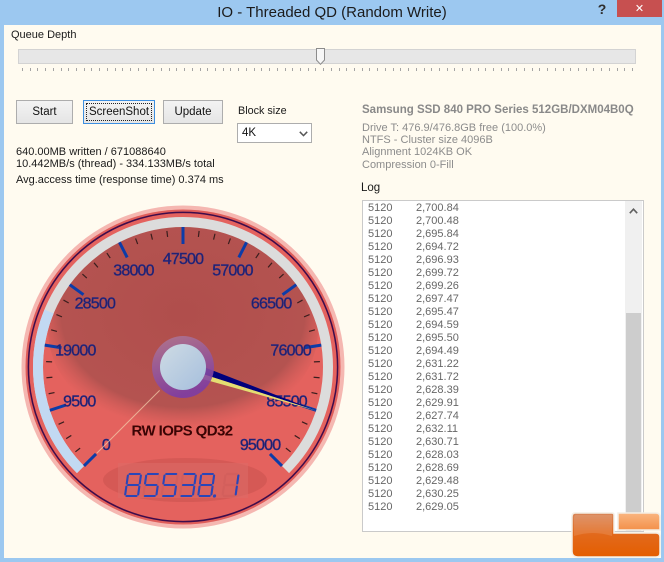  What do you see at coordinates (633, 422) in the screenshot?
I see `log-scrollbar-thumb` at bounding box center [633, 422].